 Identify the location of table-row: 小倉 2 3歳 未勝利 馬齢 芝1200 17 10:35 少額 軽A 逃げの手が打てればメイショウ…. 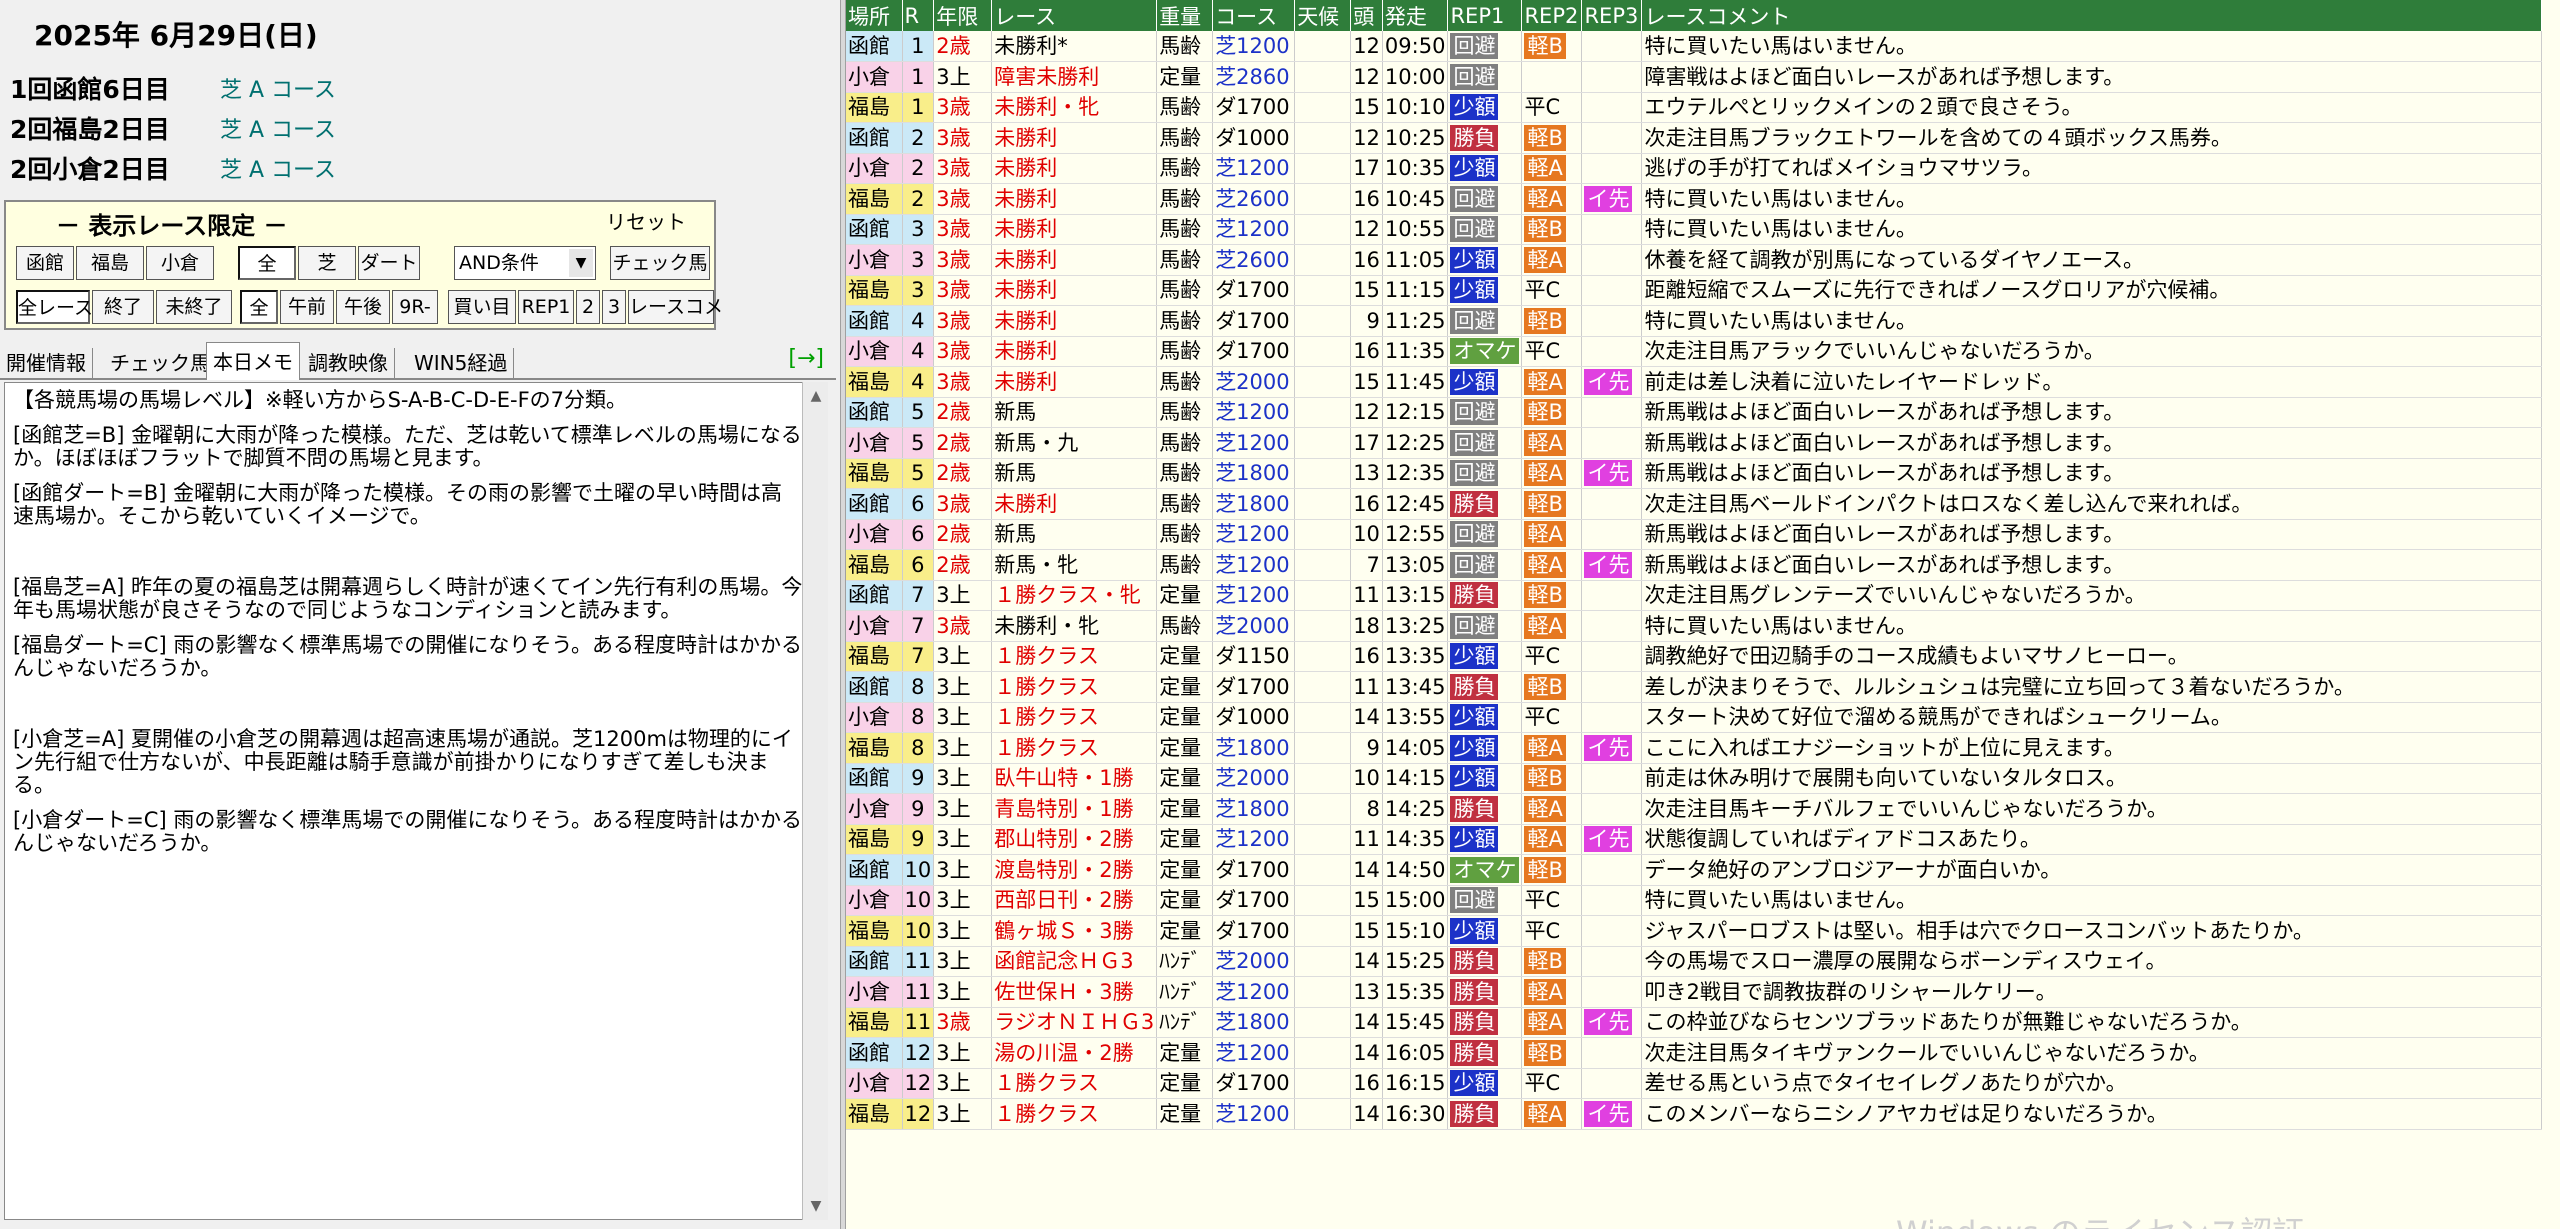
(1694, 168).